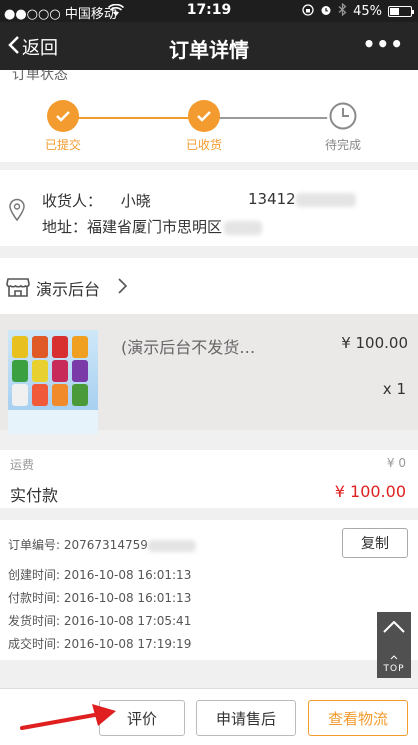 The height and width of the screenshot is (745, 418). Describe the element at coordinates (62, 145) in the screenshot. I see `step-label: 已提交` at that location.